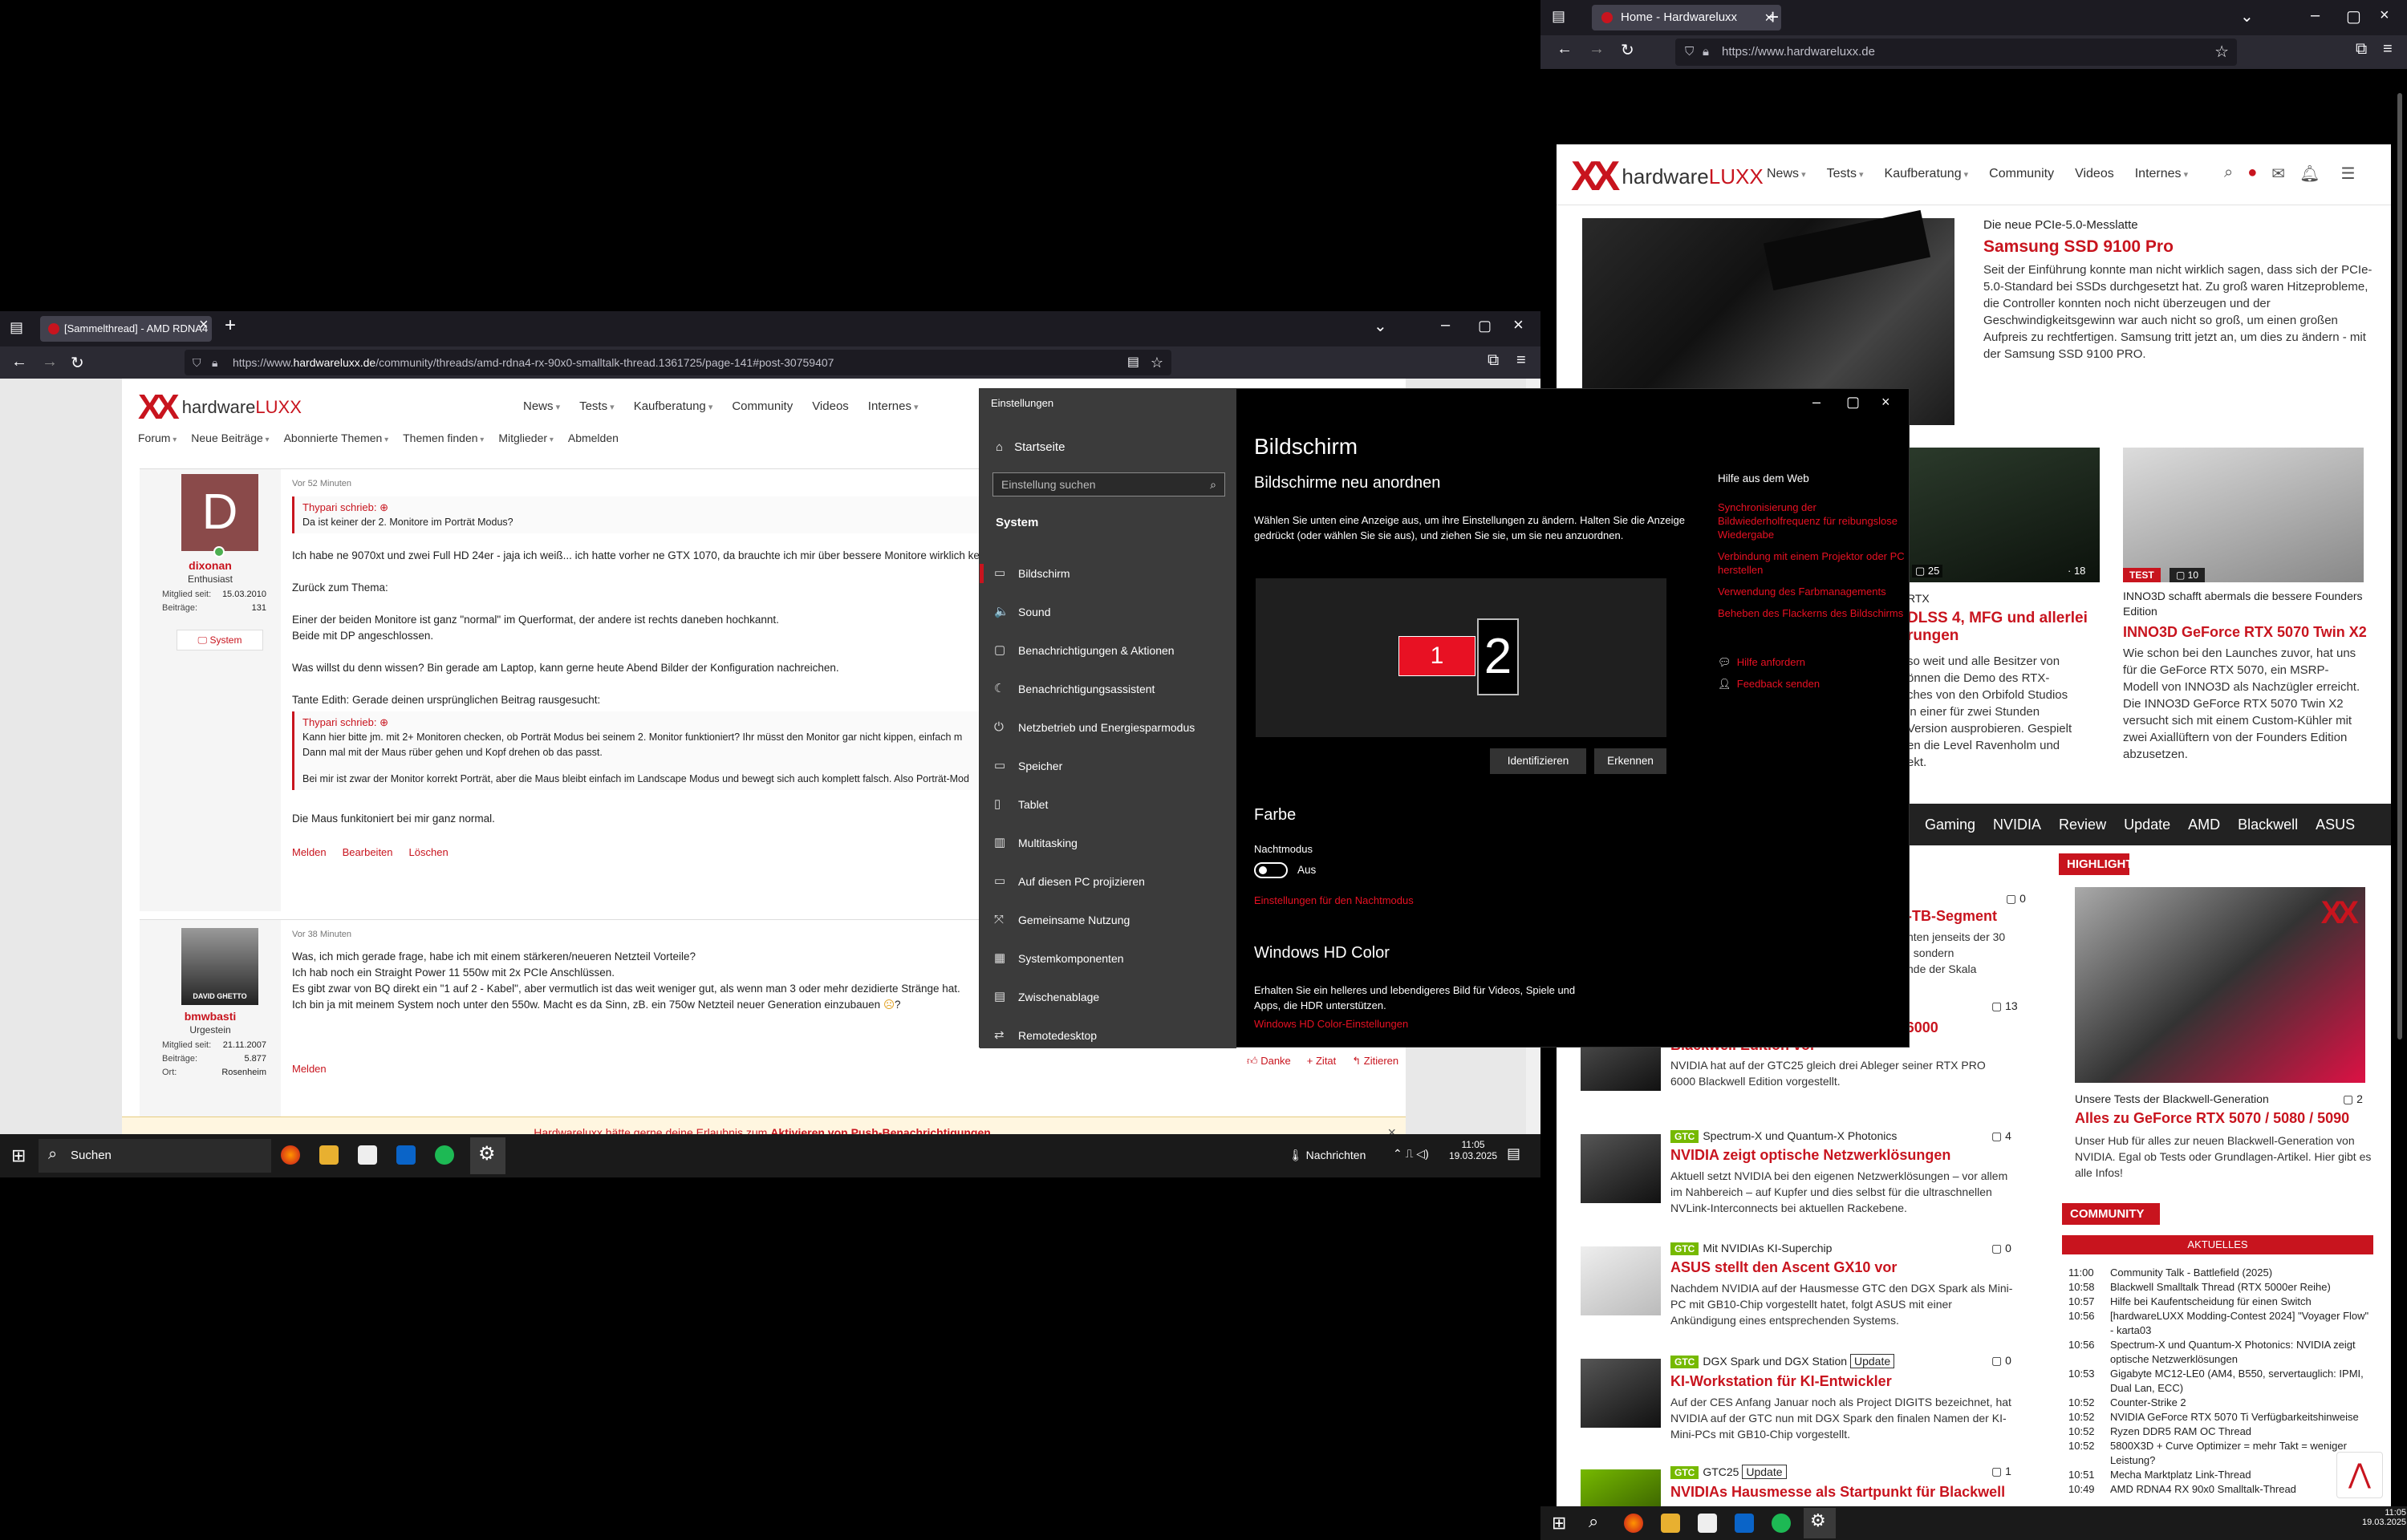 This screenshot has height=1540, width=2407. Describe the element at coordinates (1108, 727) in the screenshot. I see `settings-nav-netzbetrieb-und-energiesparmodus: ⏻ Netzbetrieb und Energiesparmodus` at that location.